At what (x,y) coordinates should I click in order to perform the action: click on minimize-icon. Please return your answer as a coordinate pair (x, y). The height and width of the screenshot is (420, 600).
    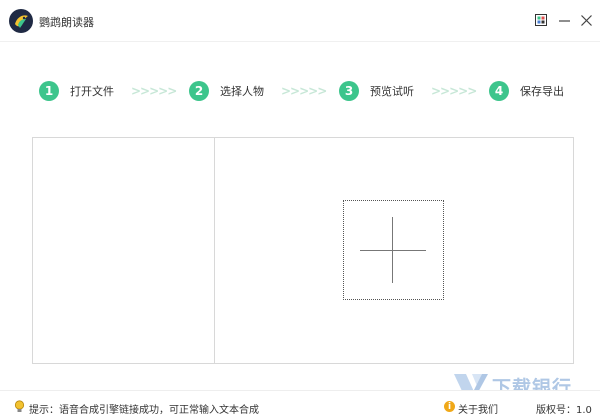
    Looking at the image, I should click on (564, 20).